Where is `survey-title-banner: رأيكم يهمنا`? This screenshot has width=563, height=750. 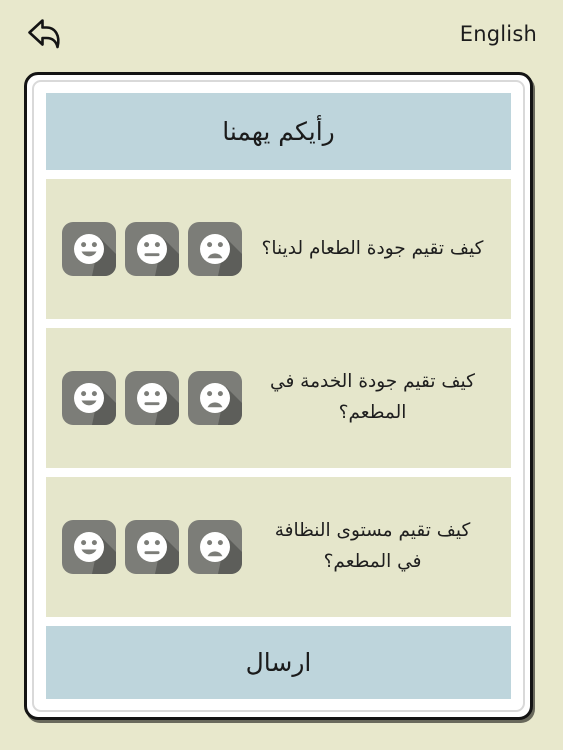 survey-title-banner: رأيكم يهمنا is located at coordinates (278, 131).